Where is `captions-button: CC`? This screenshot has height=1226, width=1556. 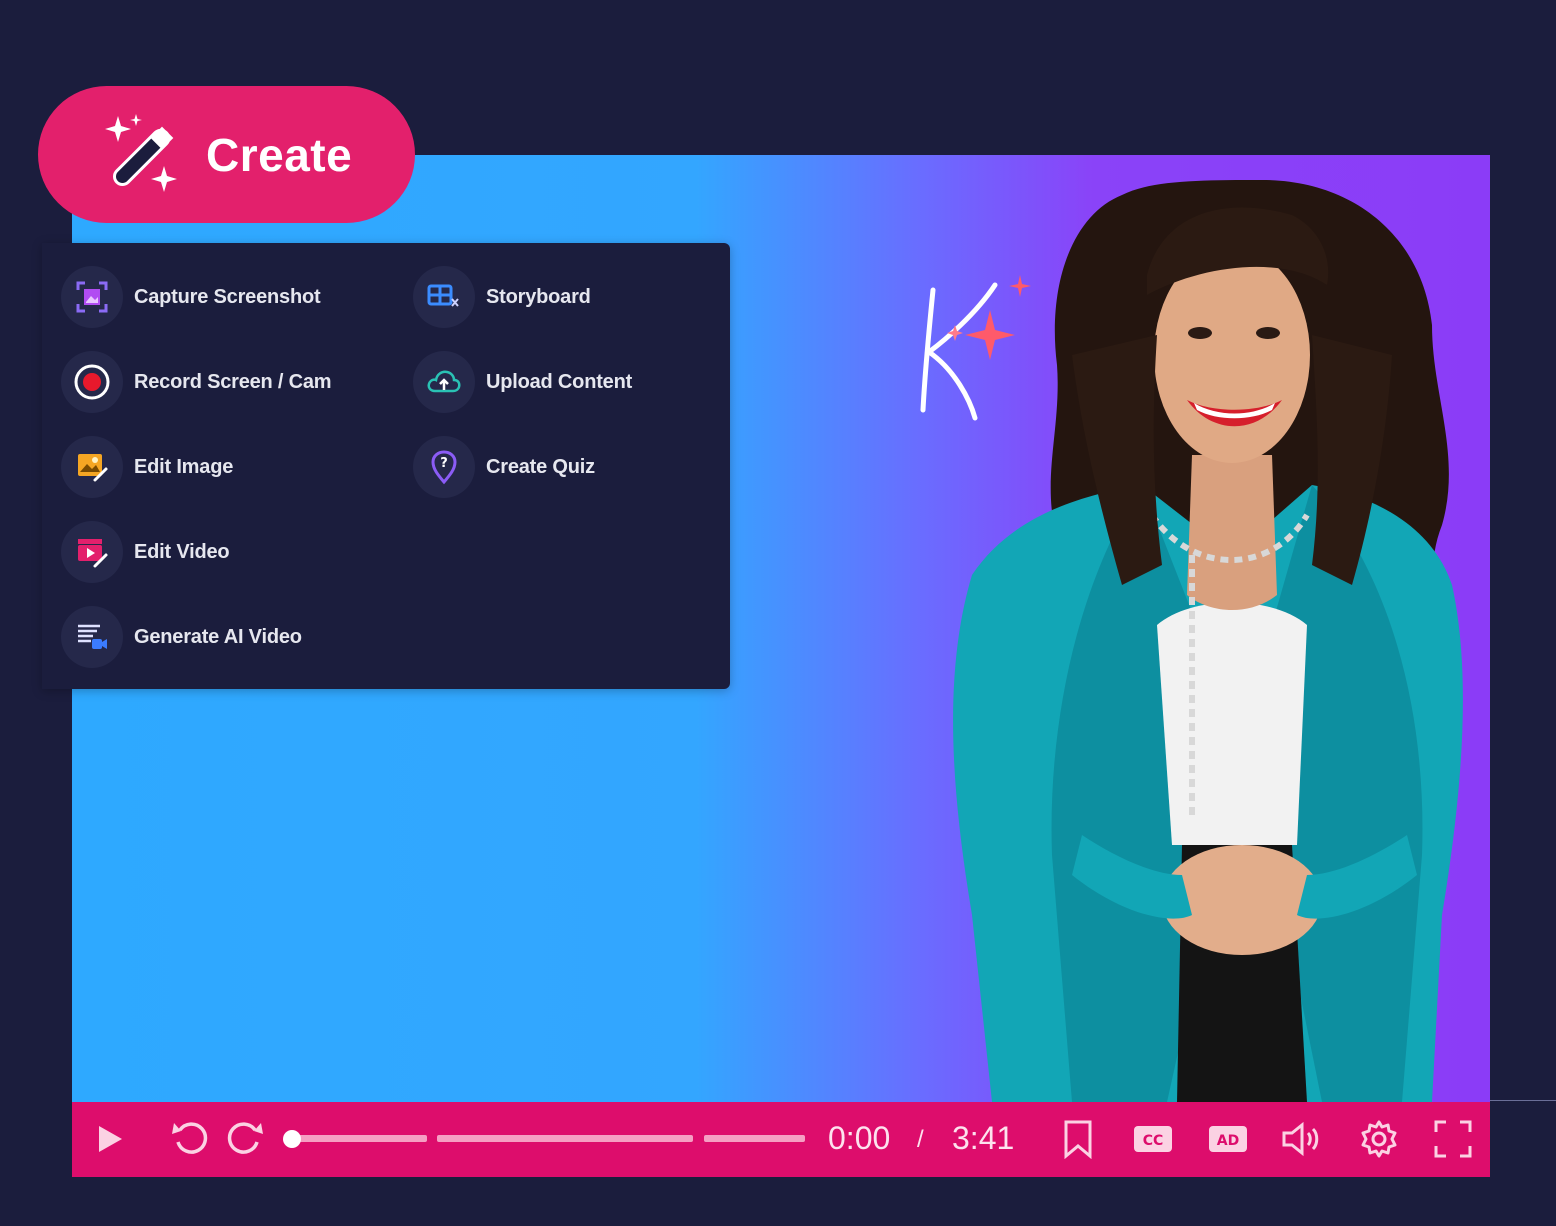 captions-button: CC is located at coordinates (1153, 1139).